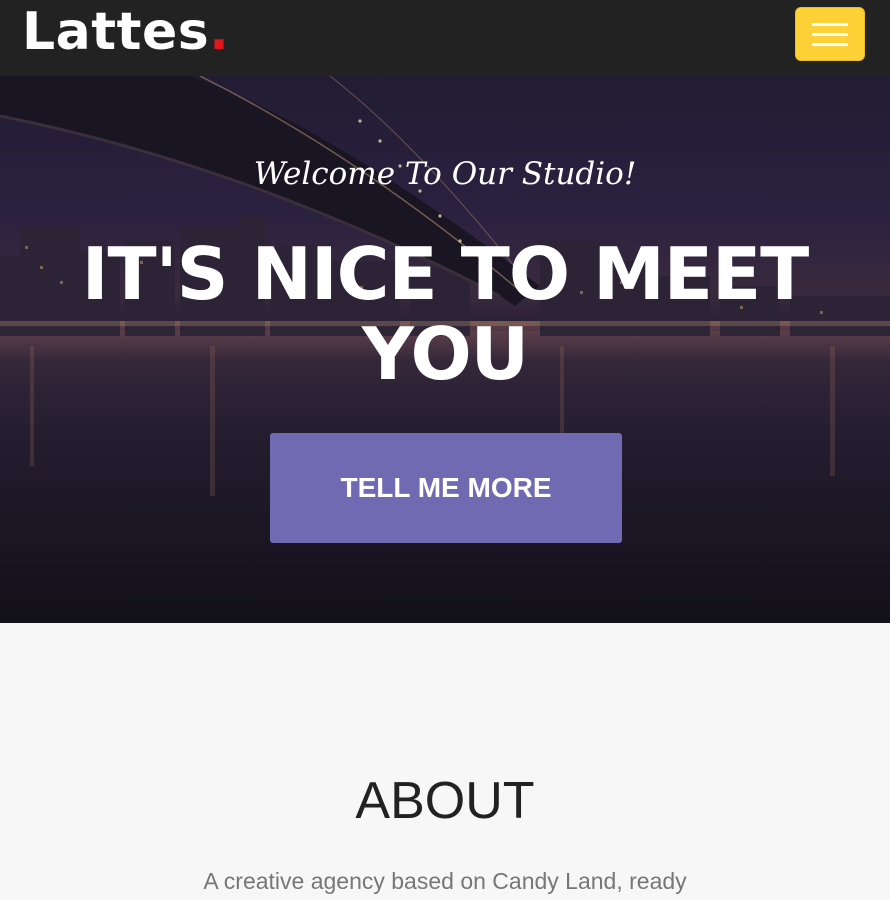 This screenshot has width=890, height=900. What do you see at coordinates (445, 314) in the screenshot?
I see `hero-title: IT'S NICE TO MEET YOU` at bounding box center [445, 314].